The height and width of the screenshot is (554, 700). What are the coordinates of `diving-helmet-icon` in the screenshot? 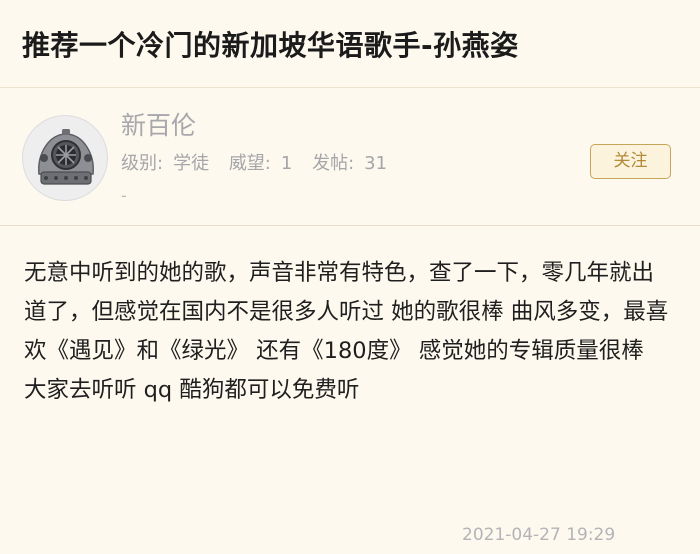 It's located at (66, 157).